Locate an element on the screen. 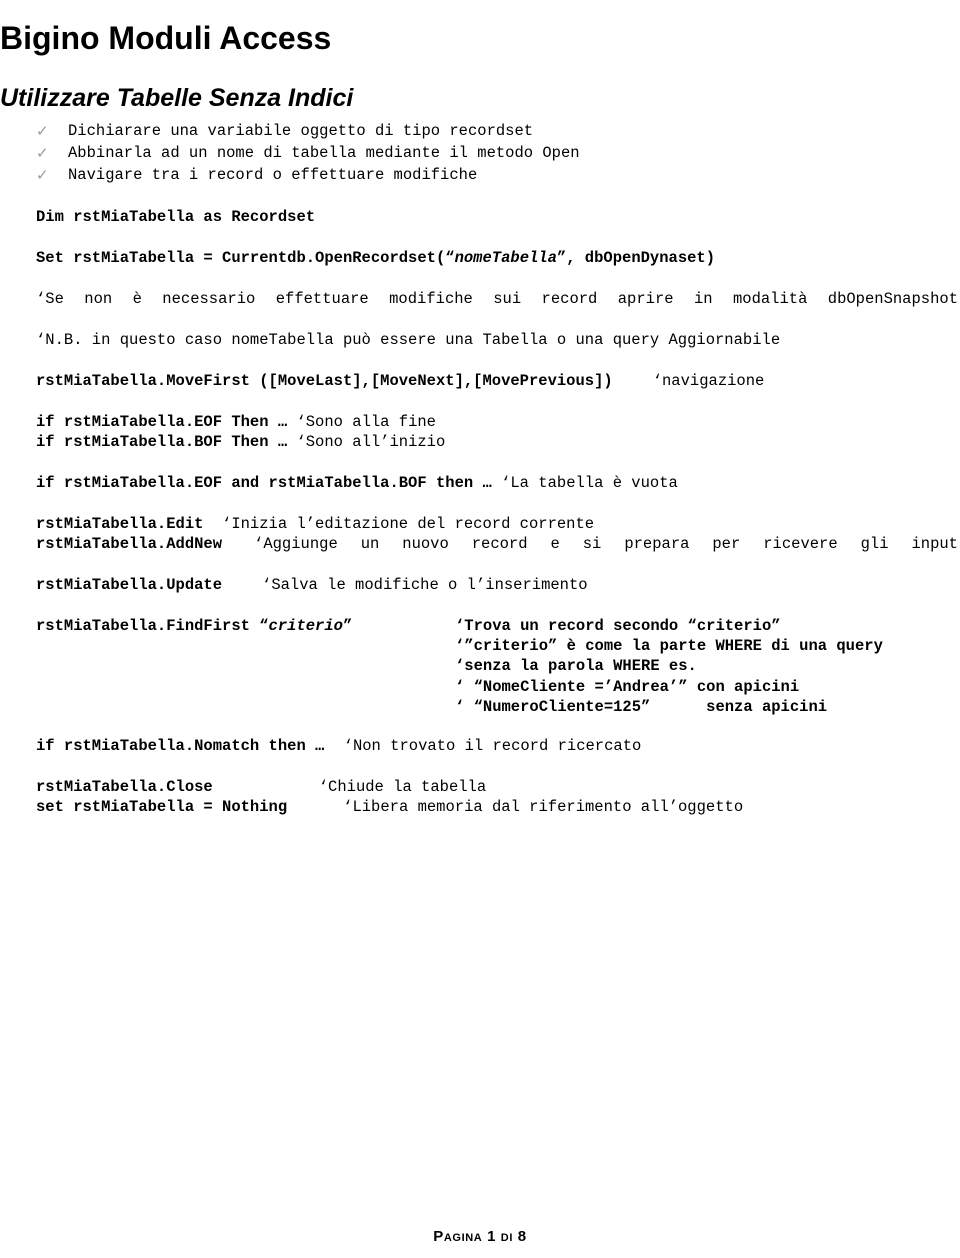 The width and height of the screenshot is (960, 1258). code-findfirst-suffix: ” is located at coordinates (347, 626).